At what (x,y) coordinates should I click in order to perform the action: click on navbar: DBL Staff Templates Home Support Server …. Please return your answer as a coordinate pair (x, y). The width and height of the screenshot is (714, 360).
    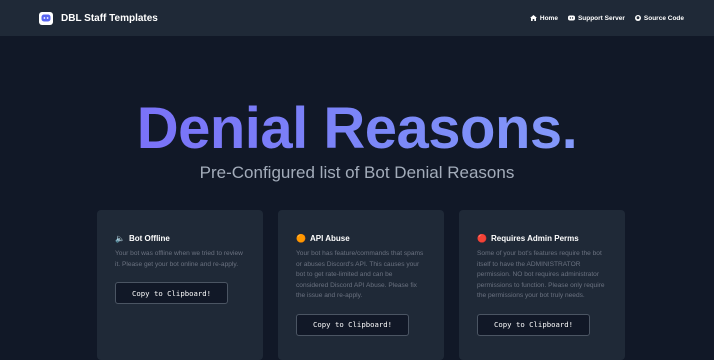
    Looking at the image, I should click on (357, 18).